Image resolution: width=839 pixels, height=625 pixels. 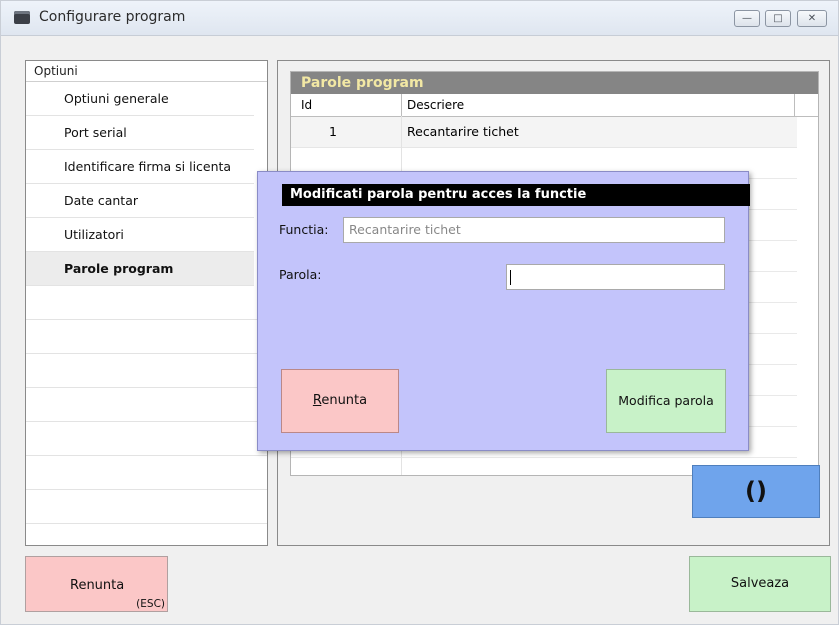 I want to click on sidebar-item-utilizatori: Utilizatori, so click(x=140, y=235).